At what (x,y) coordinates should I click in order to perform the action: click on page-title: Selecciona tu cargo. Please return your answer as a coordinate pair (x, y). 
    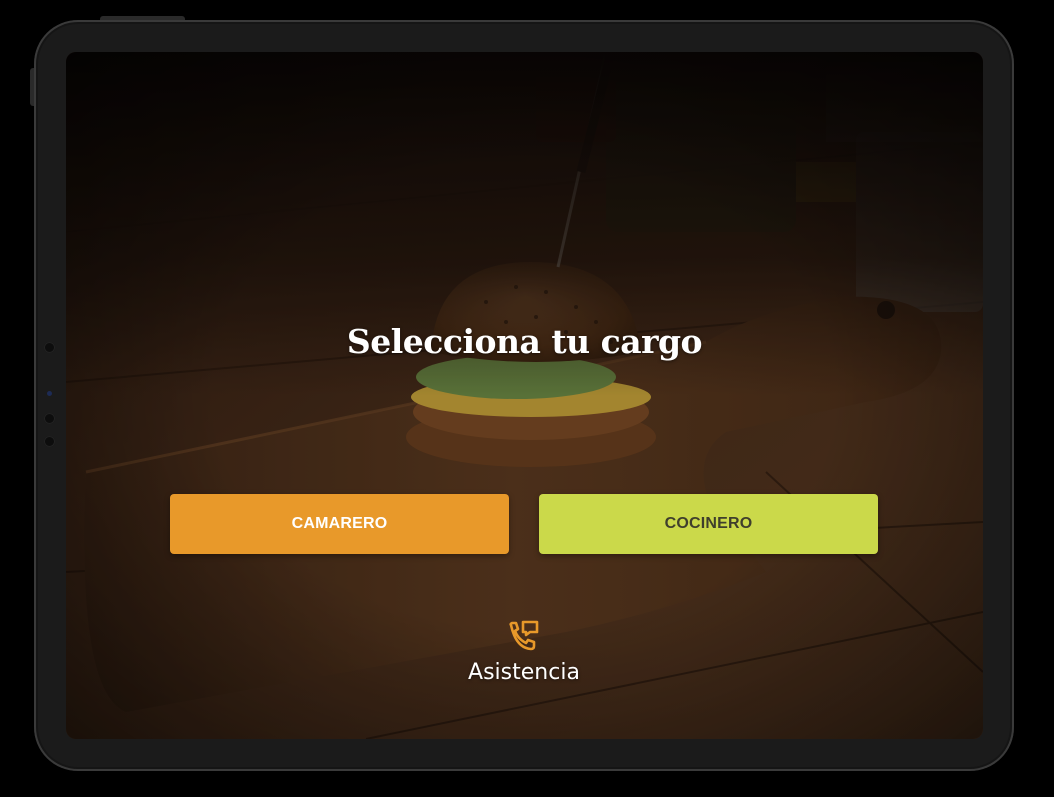
    Looking at the image, I should click on (524, 341).